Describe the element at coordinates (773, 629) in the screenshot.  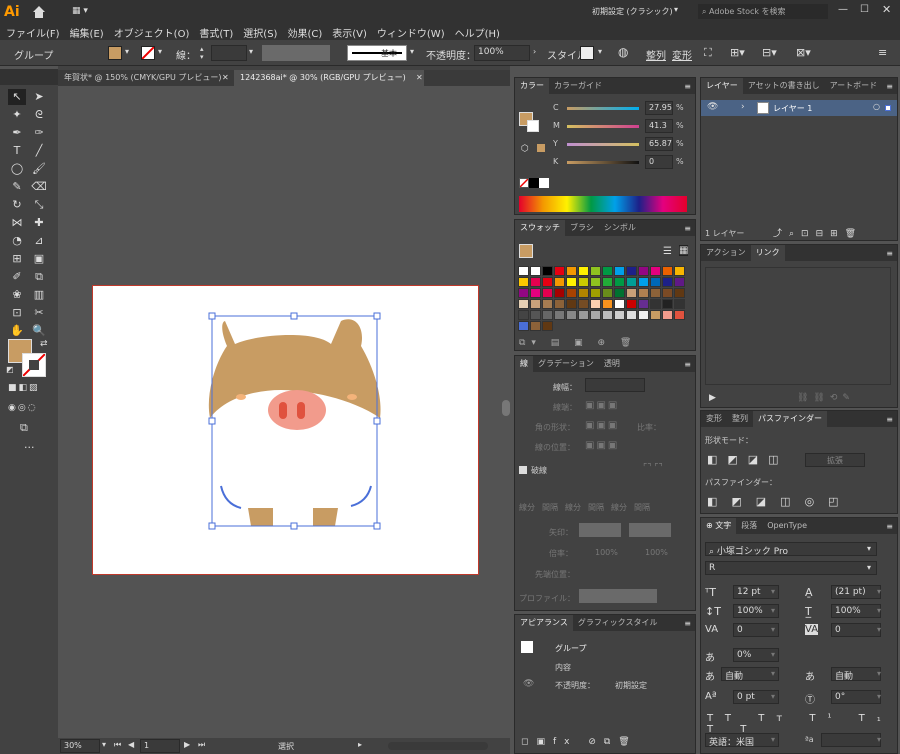
I see `kerning-chevron-icon: ▾` at that location.